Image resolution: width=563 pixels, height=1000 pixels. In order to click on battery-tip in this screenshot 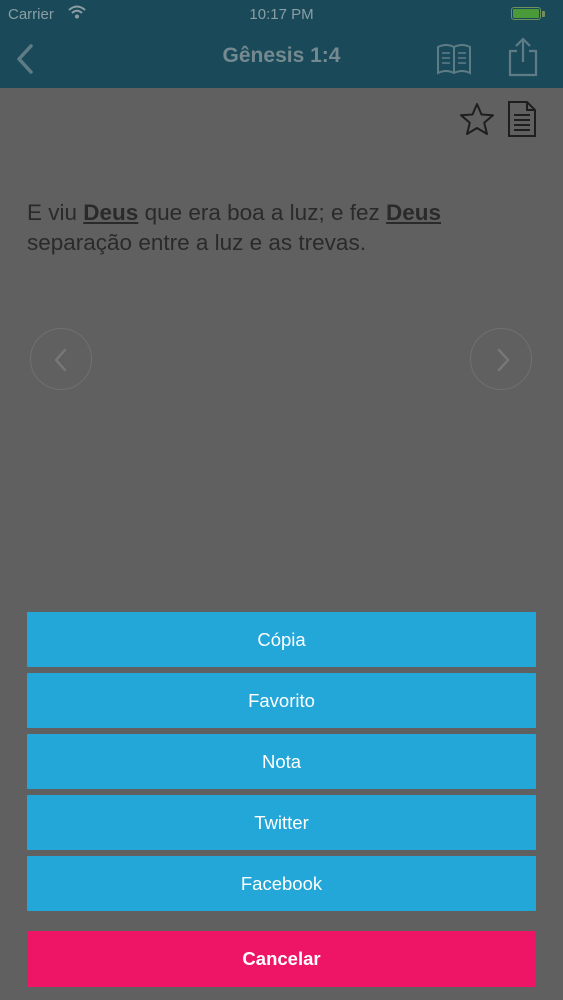, I will do `click(543, 14)`.